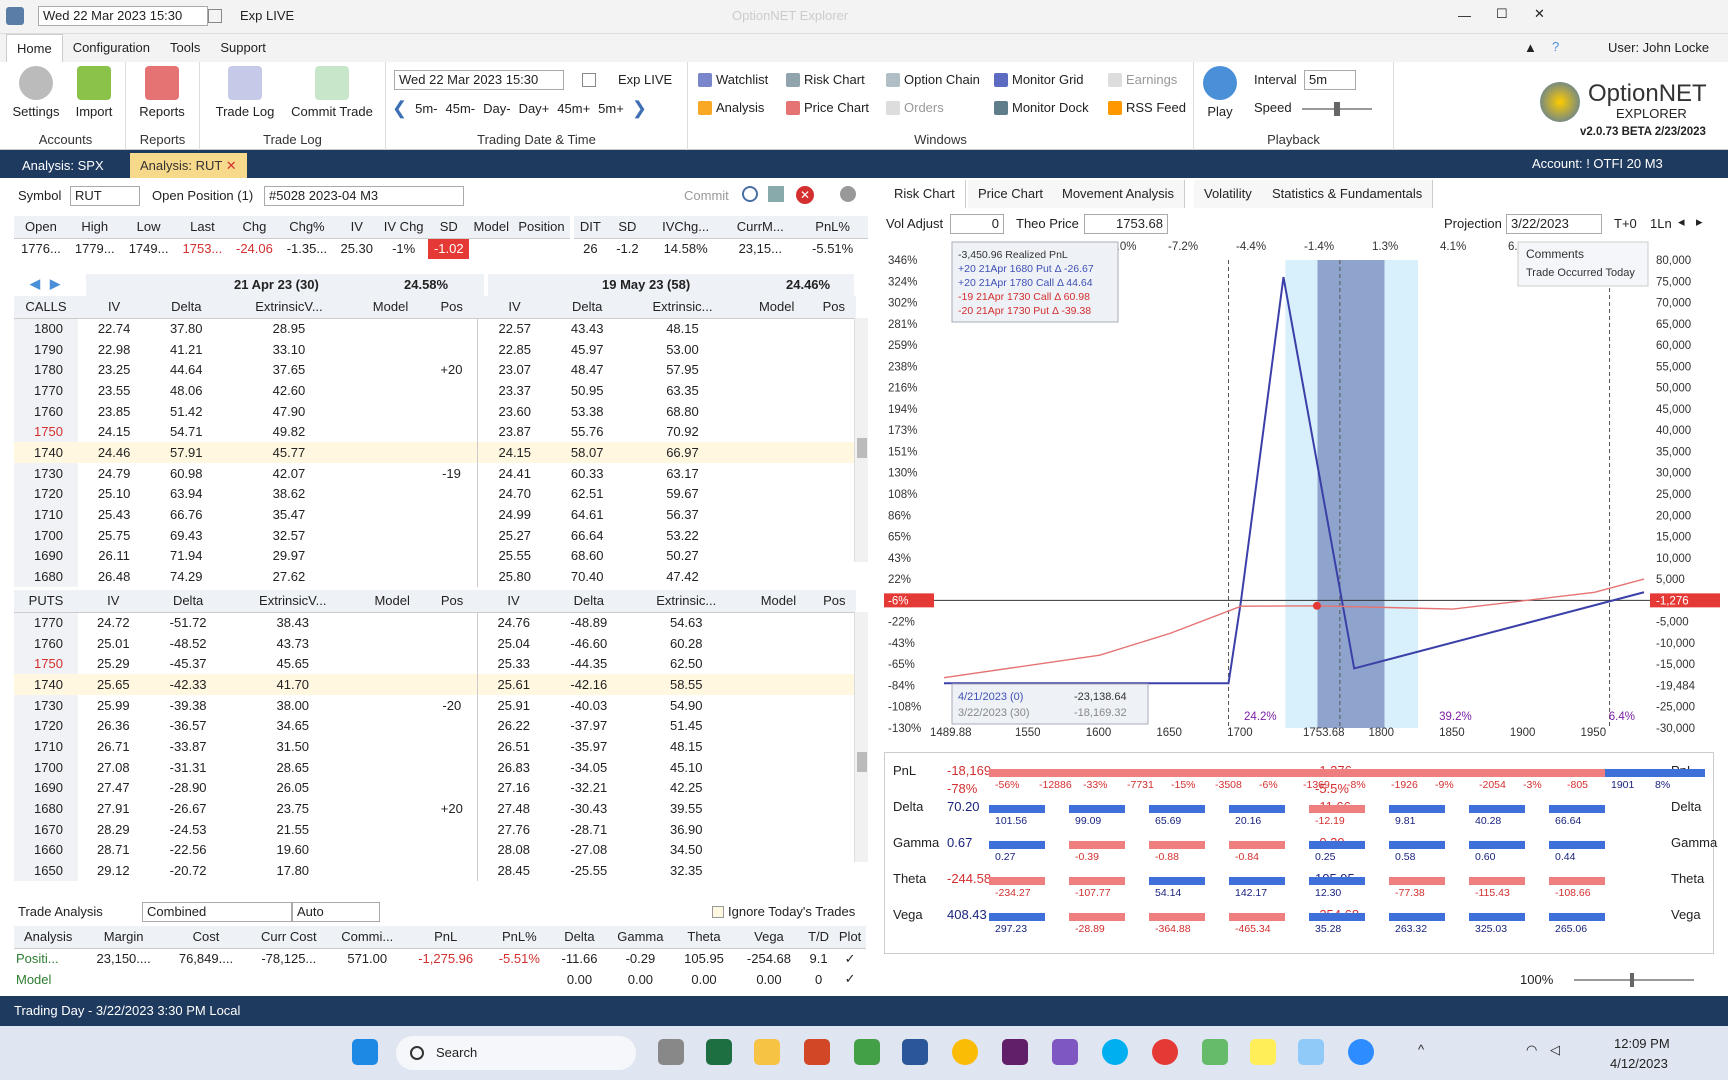 This screenshot has height=1080, width=1728. What do you see at coordinates (718, 912) in the screenshot?
I see `ignore-trades-checkbox` at bounding box center [718, 912].